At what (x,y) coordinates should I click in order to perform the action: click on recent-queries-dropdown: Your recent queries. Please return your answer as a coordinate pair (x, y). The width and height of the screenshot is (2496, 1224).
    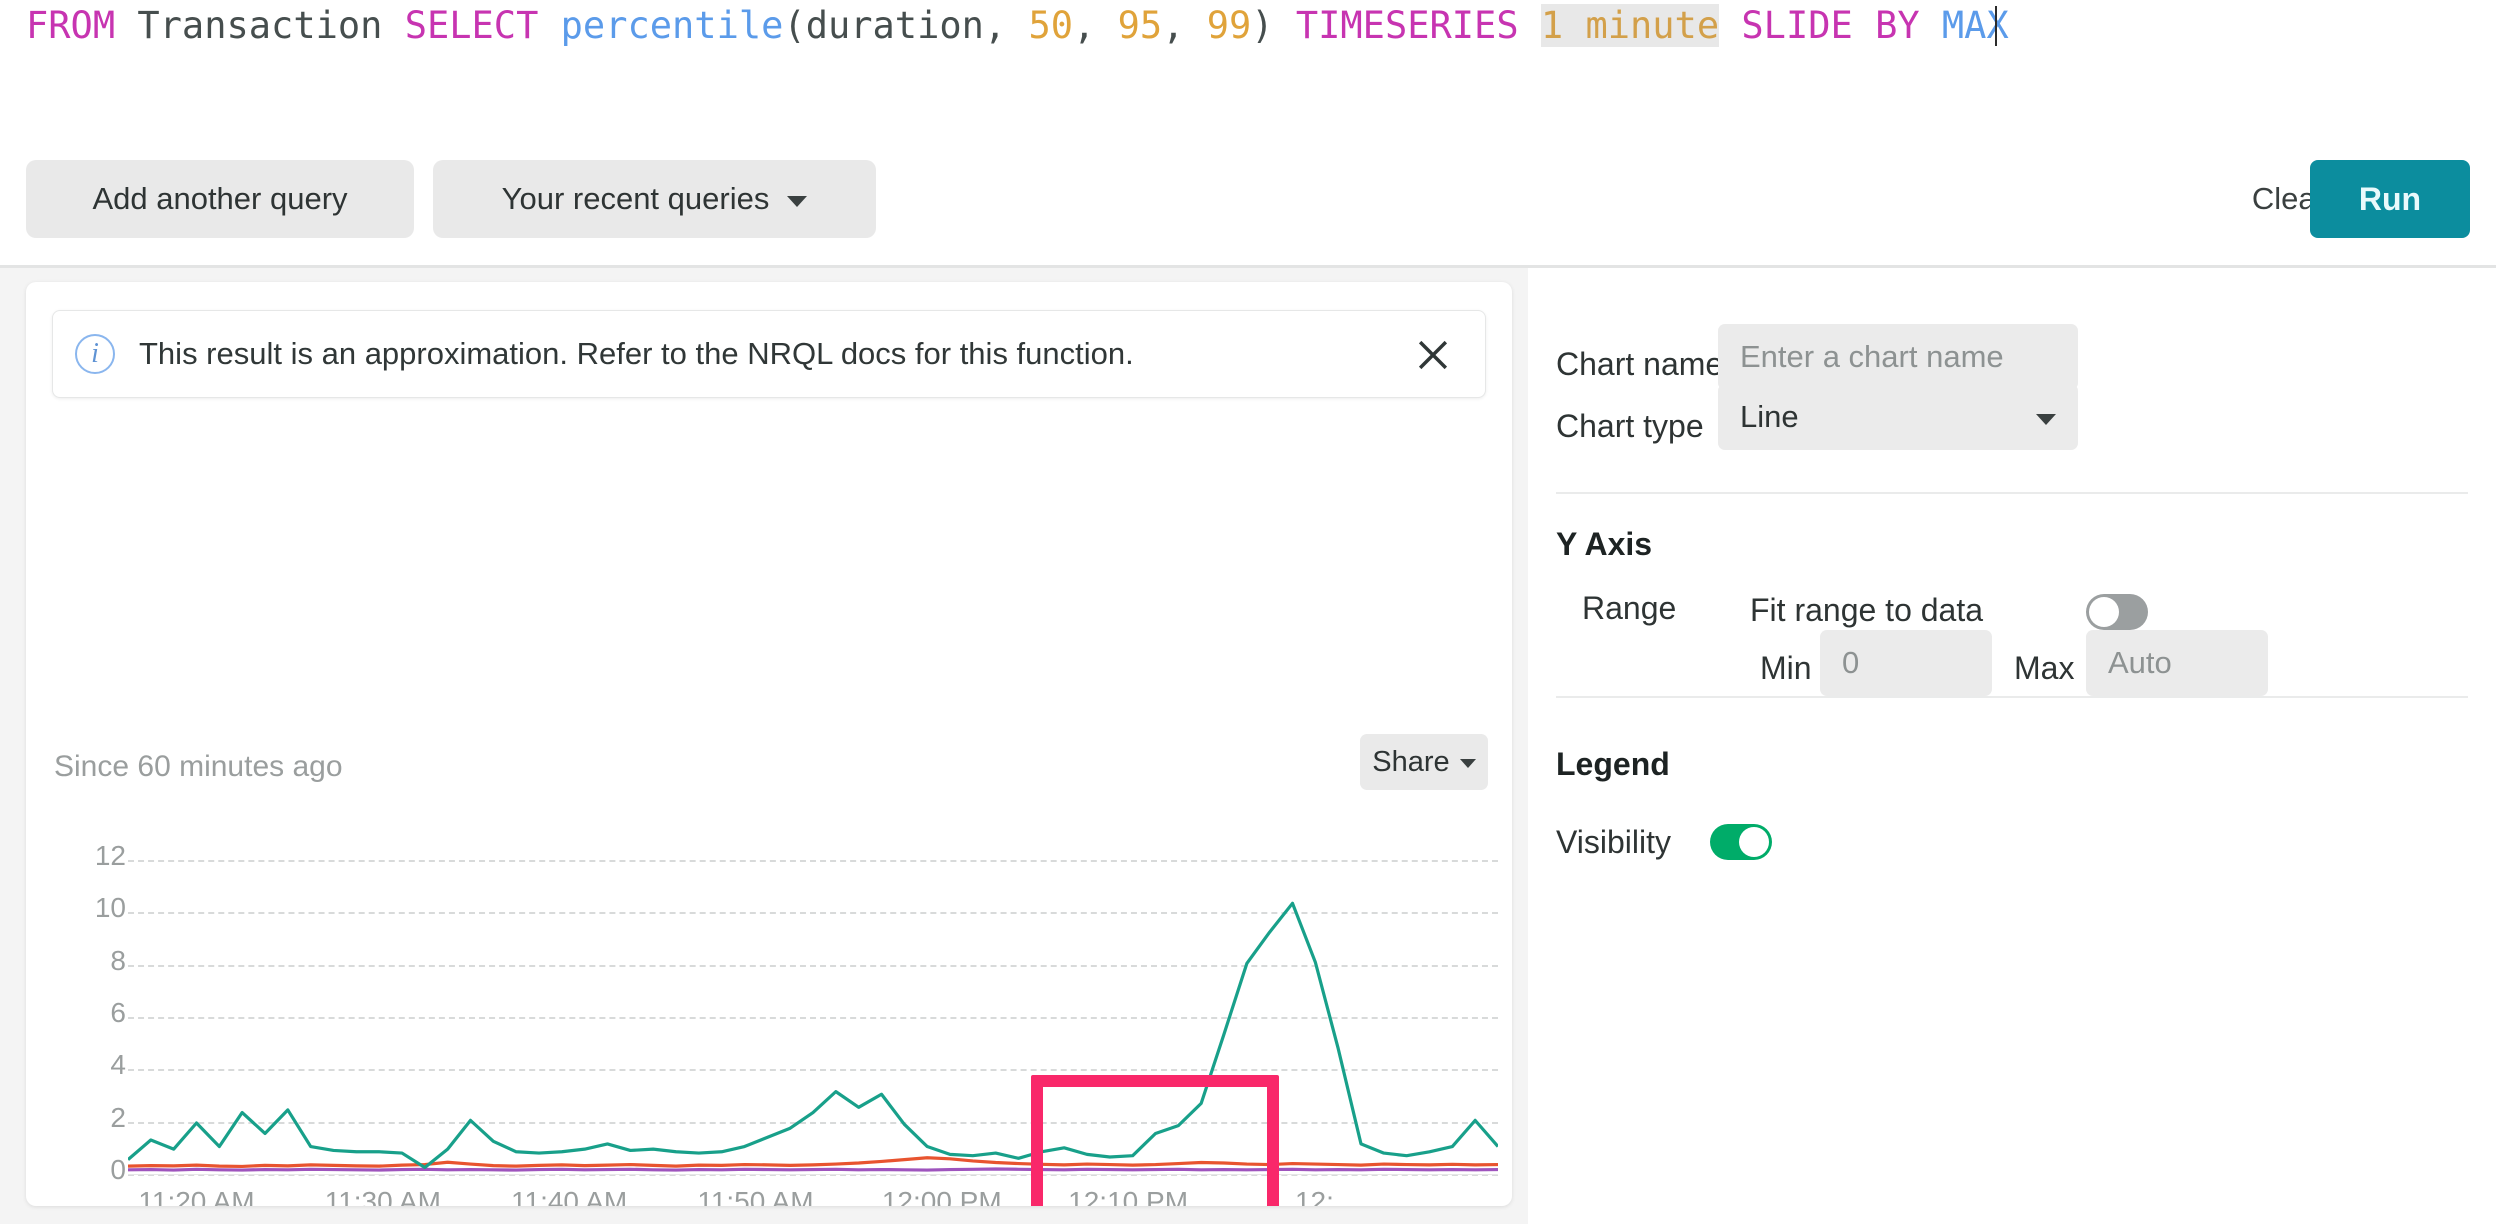
    Looking at the image, I should click on (654, 199).